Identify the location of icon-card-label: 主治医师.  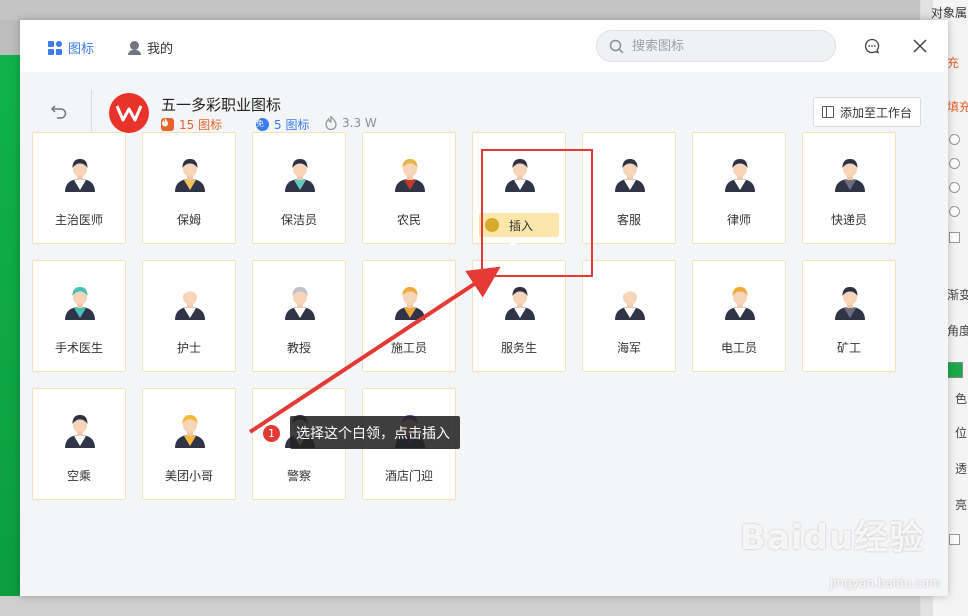
(78, 220).